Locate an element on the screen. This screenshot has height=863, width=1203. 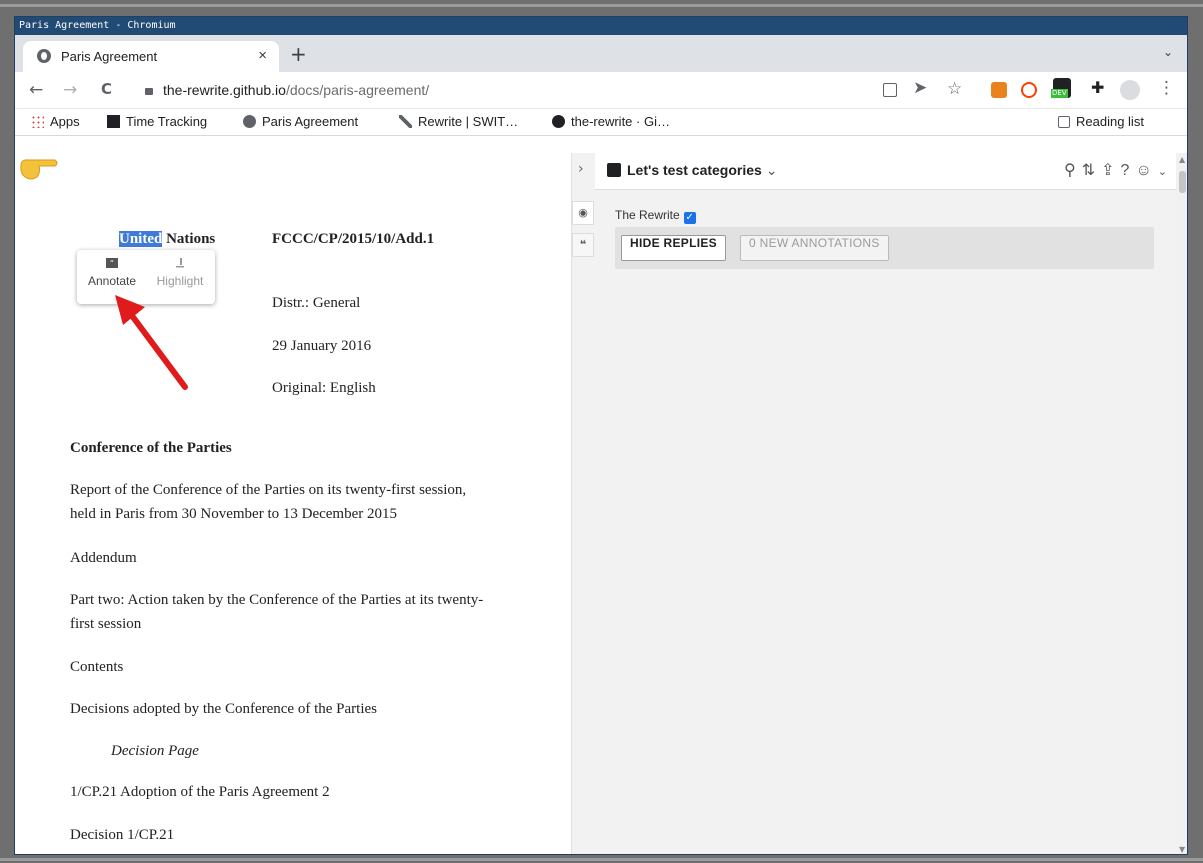
tab-title: Paris Agreement is located at coordinates (109, 56).